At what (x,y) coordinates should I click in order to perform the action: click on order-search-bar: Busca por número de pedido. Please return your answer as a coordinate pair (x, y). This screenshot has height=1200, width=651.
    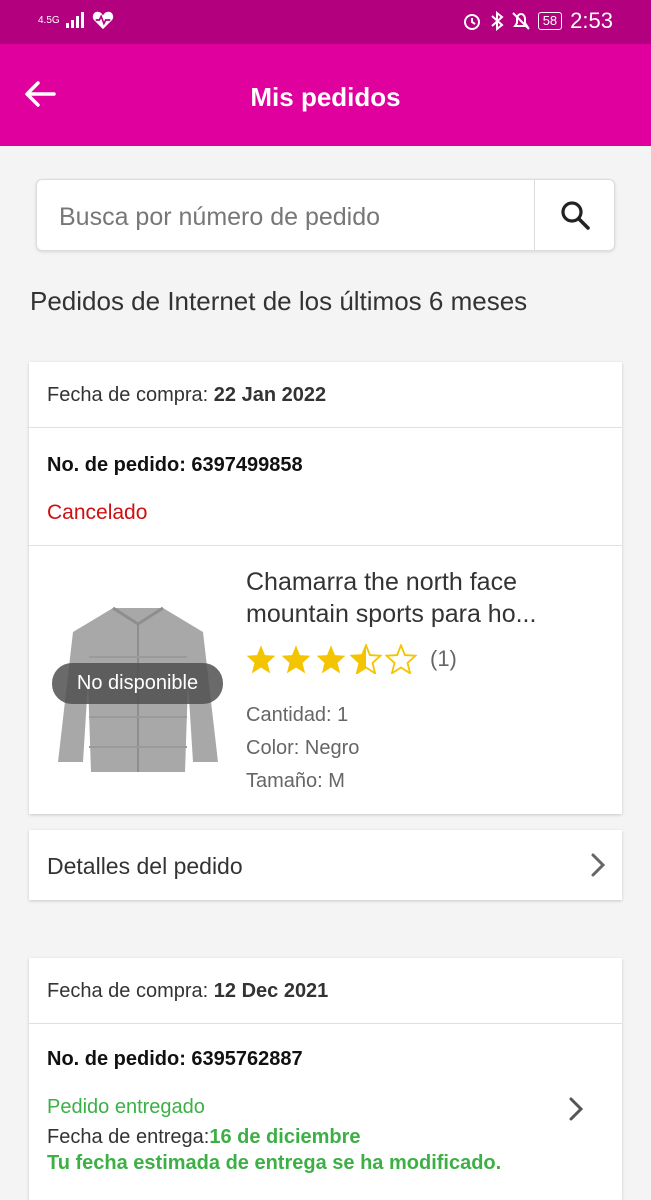
    Looking at the image, I should click on (325, 215).